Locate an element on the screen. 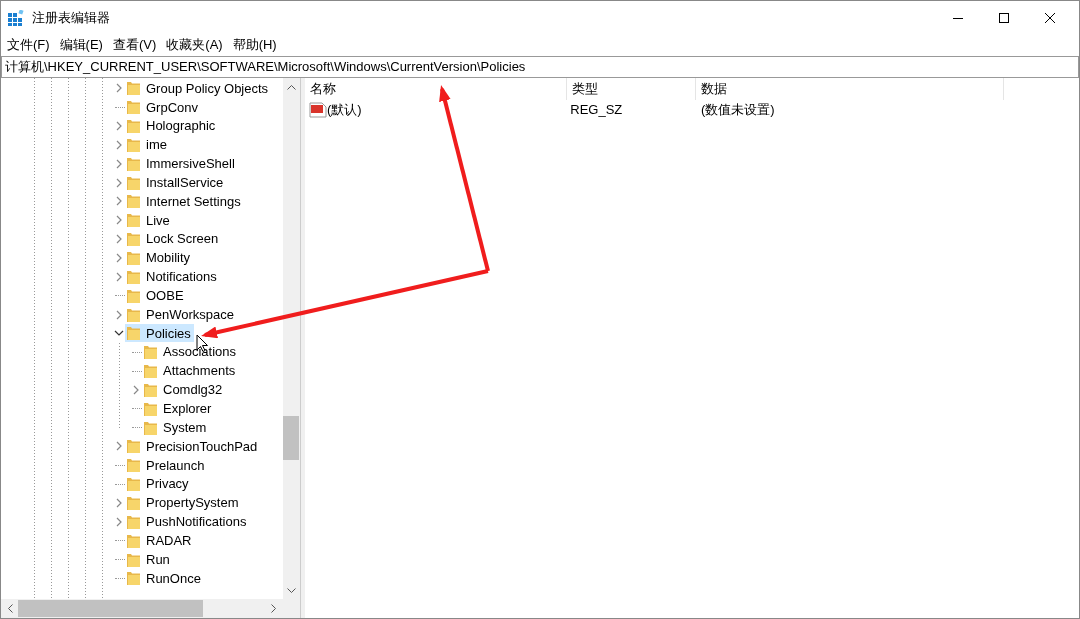 The width and height of the screenshot is (1080, 619). close-icon is located at coordinates (1049, 17).